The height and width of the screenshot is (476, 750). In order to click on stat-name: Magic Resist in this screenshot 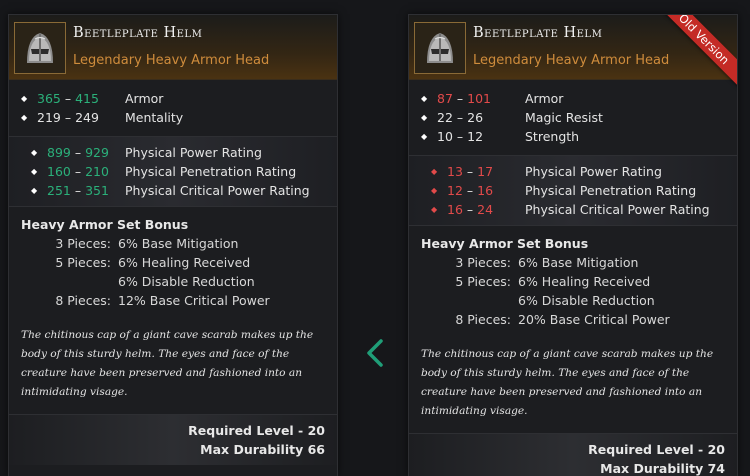, I will do `click(564, 117)`.